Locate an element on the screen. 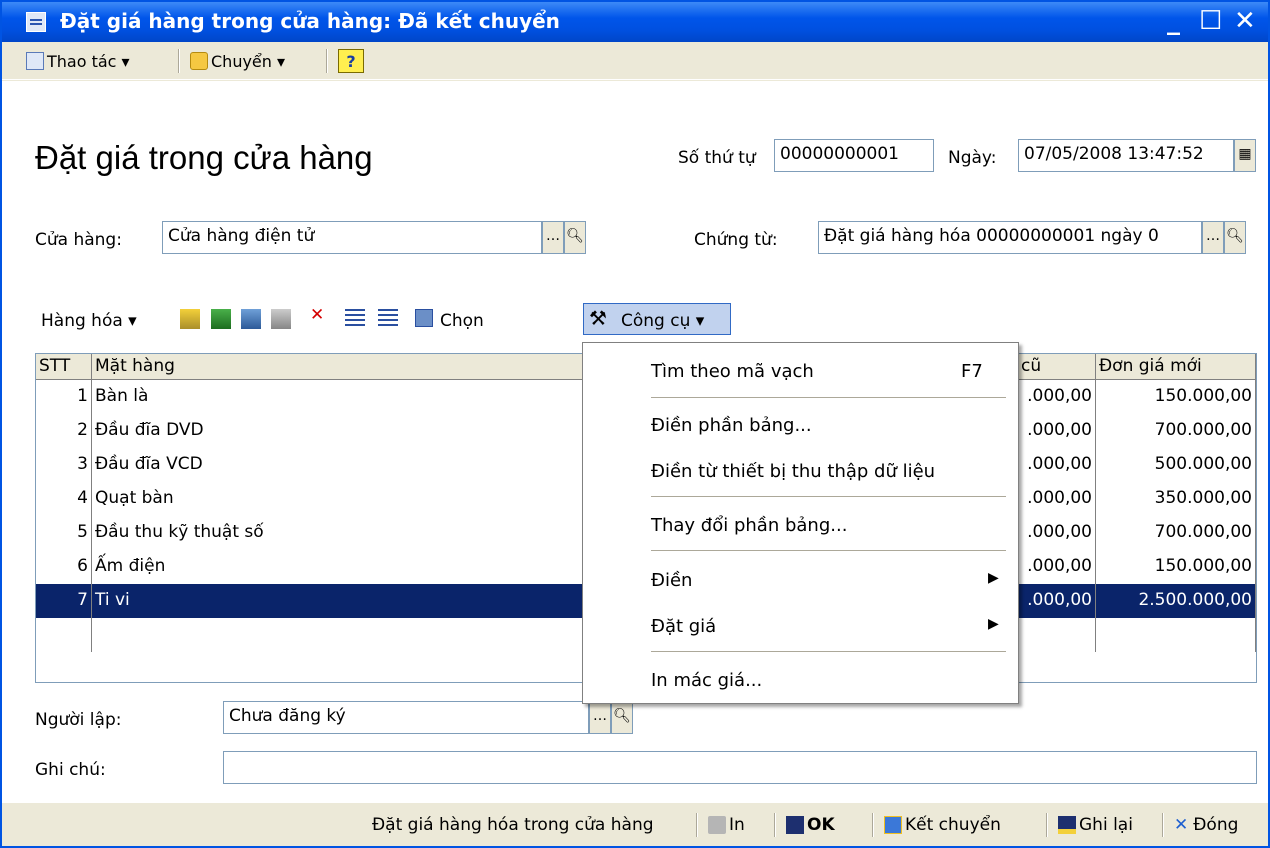  sort-descending-icon is located at coordinates (388, 319).